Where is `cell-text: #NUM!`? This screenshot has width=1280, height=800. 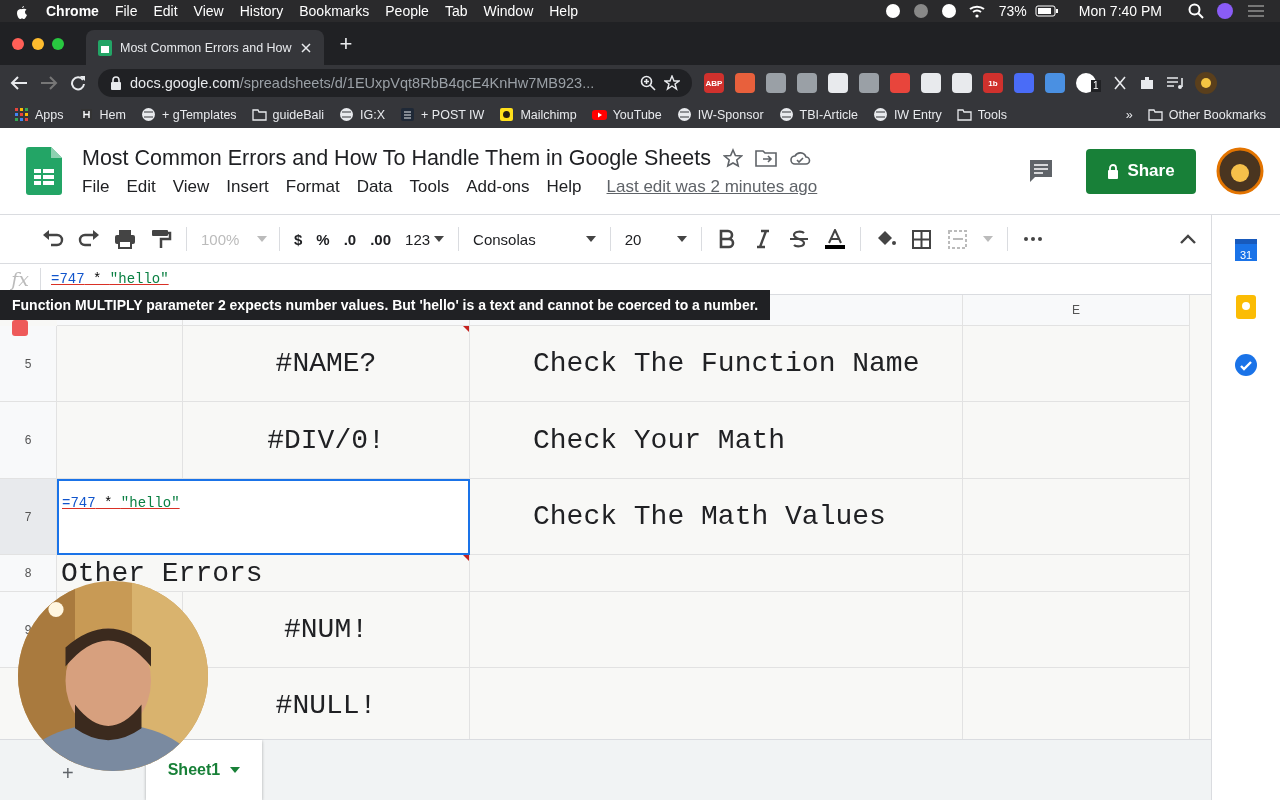
cell-text: #NUM! is located at coordinates (326, 629).